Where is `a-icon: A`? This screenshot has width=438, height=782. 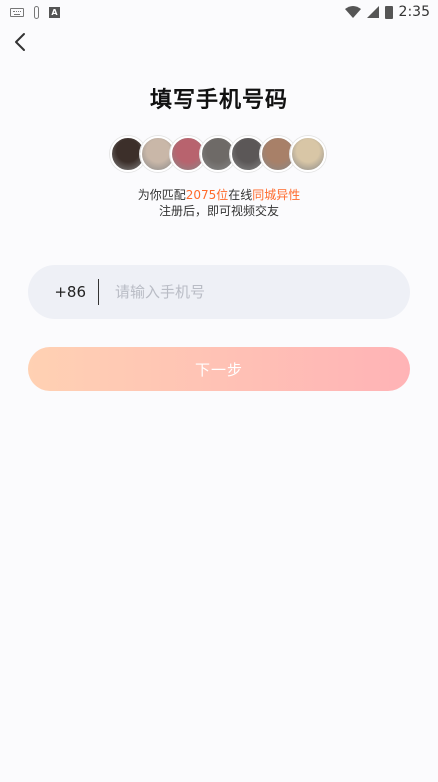 a-icon: A is located at coordinates (54, 12).